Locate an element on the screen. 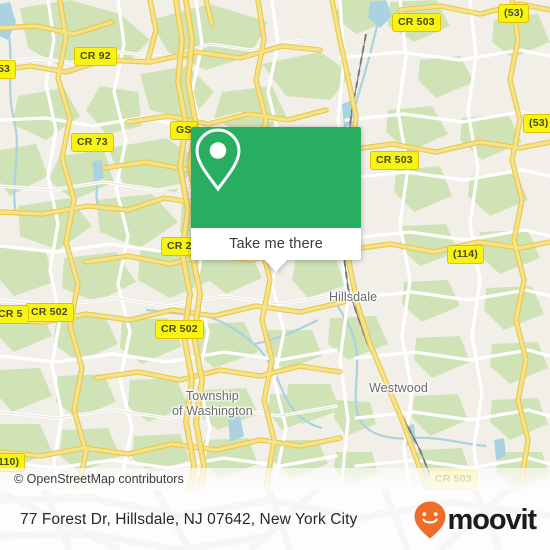  callout-pin-panel is located at coordinates (276, 177).